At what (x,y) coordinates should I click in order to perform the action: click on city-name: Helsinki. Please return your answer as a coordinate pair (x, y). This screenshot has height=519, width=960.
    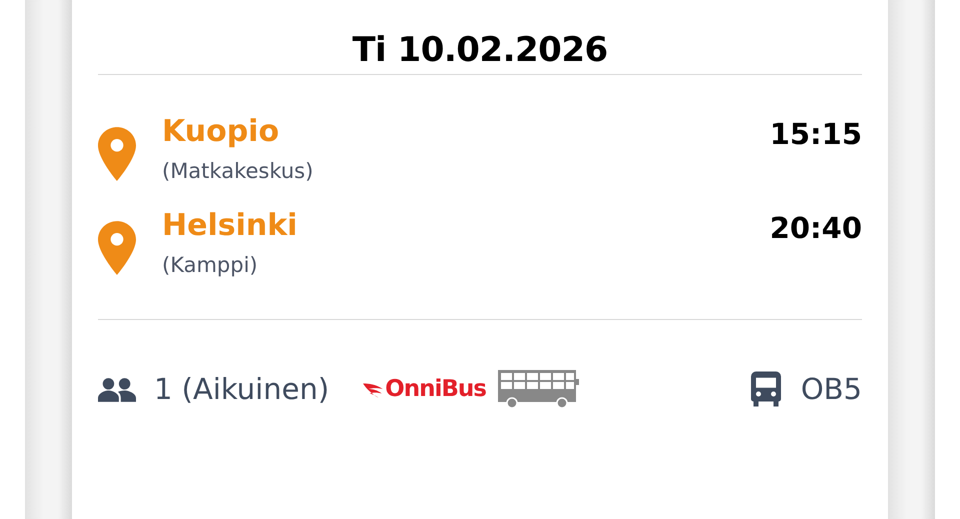
    Looking at the image, I should click on (230, 226).